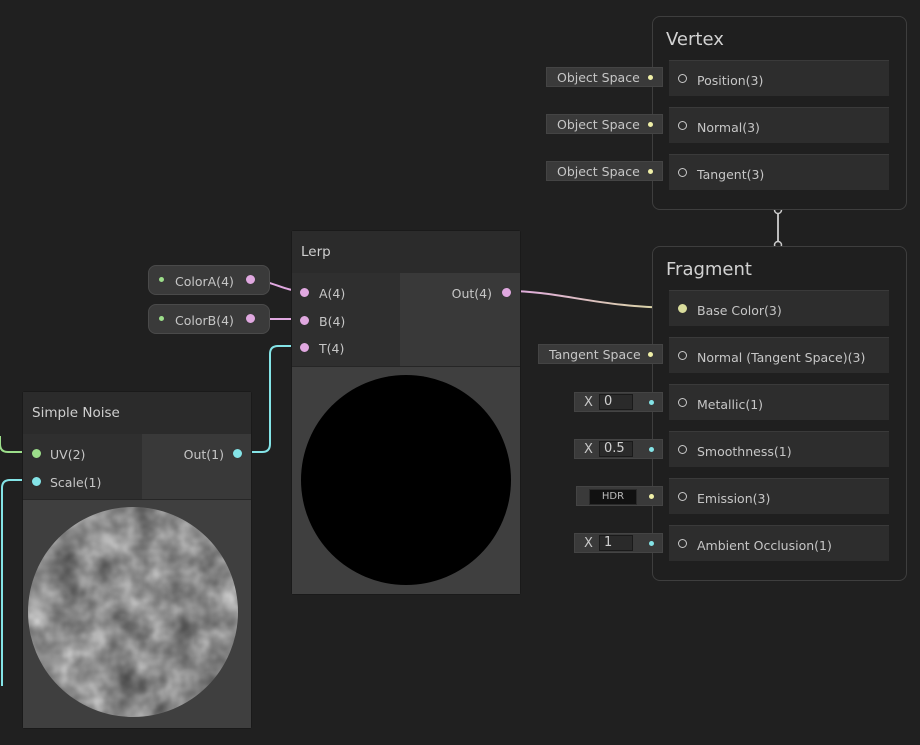  Describe the element at coordinates (471, 293) in the screenshot. I see `output-label: Out(4)` at that location.